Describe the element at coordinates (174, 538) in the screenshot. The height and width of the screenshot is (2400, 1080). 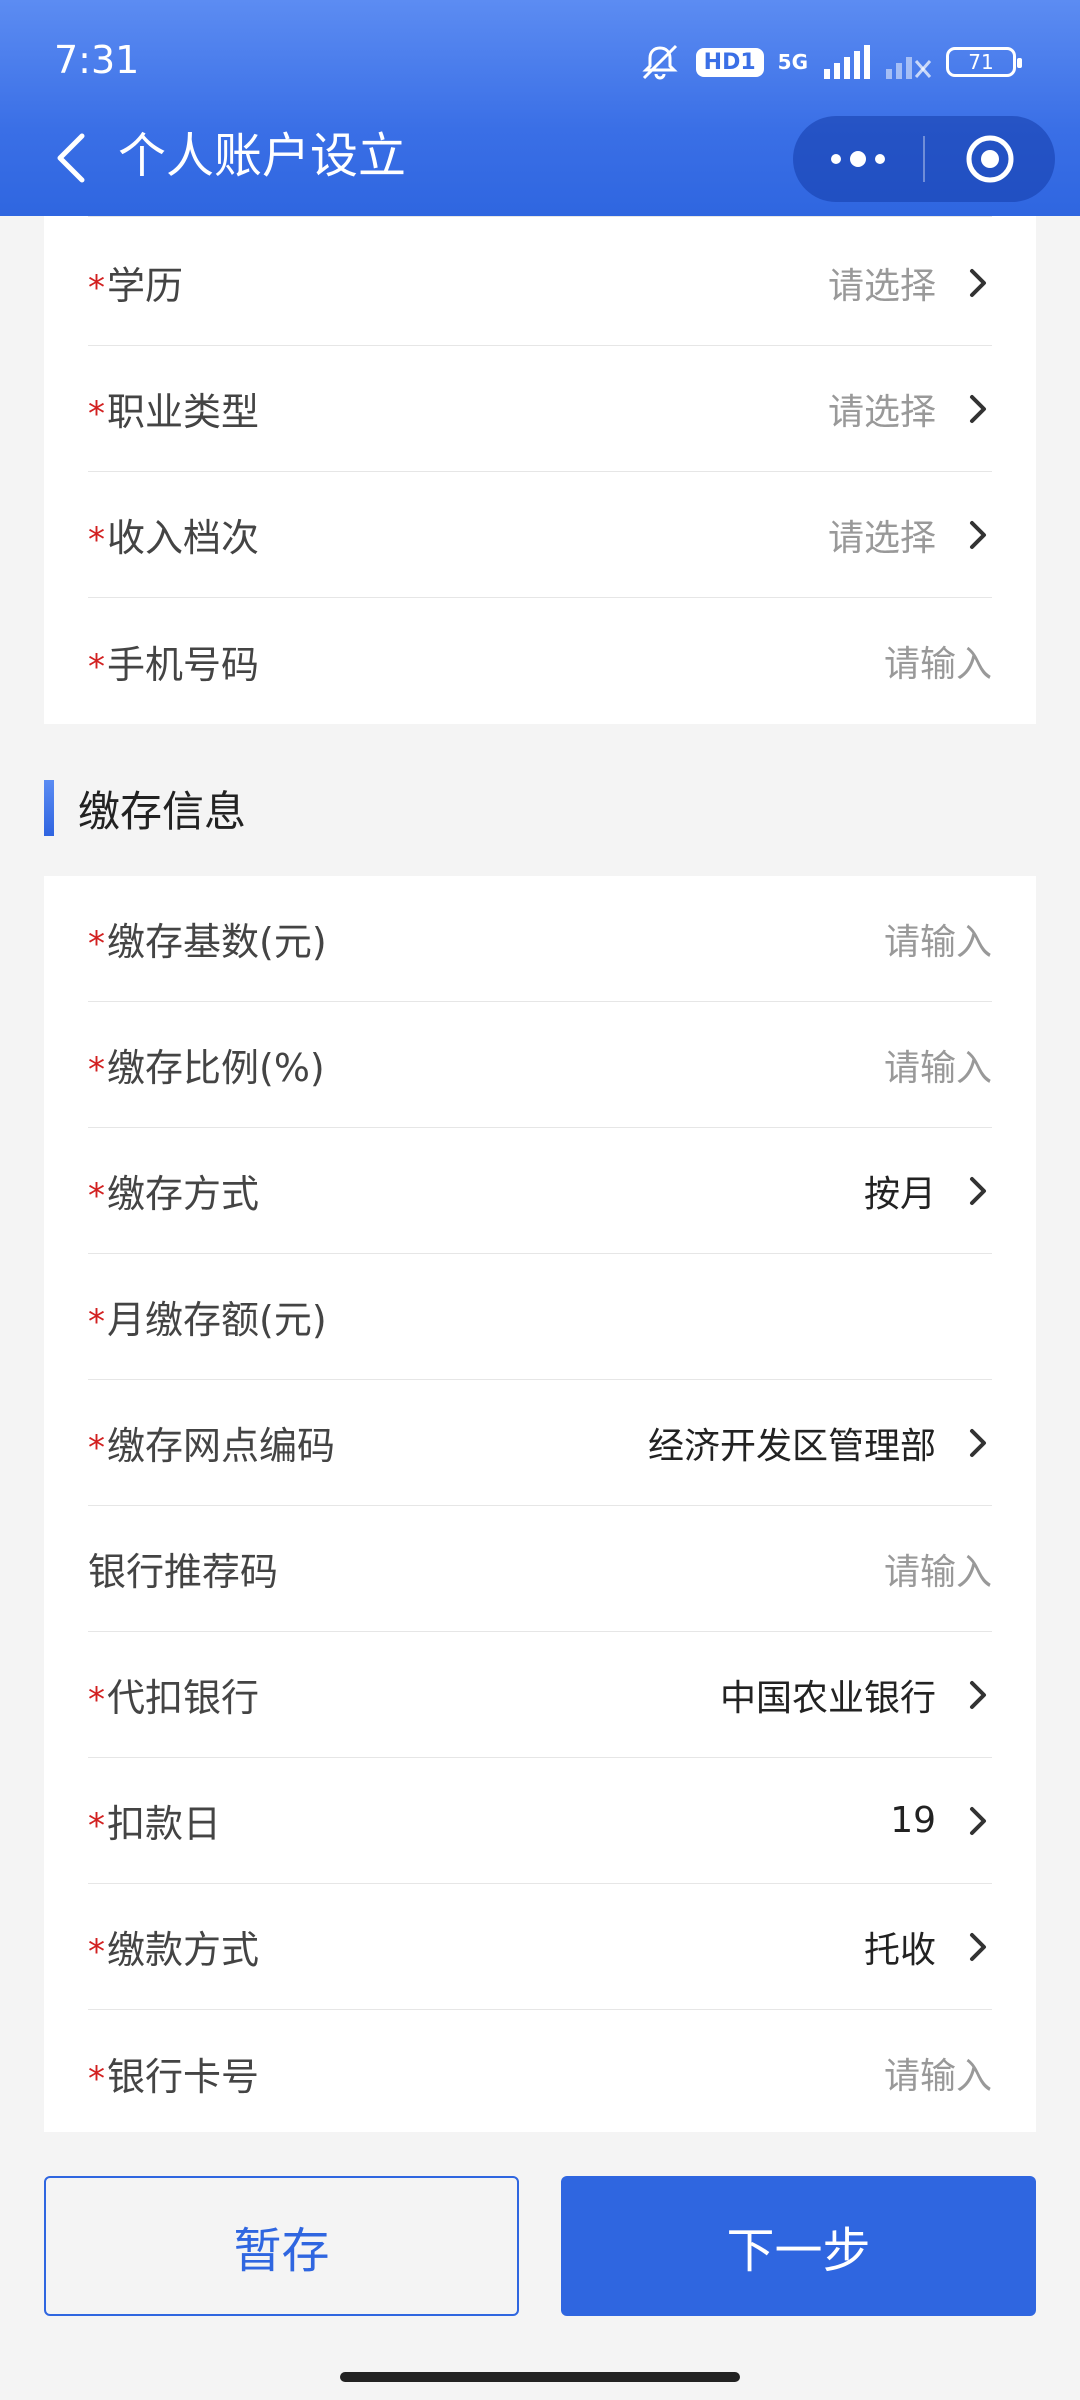
I see `field-label: *收入档次` at that location.